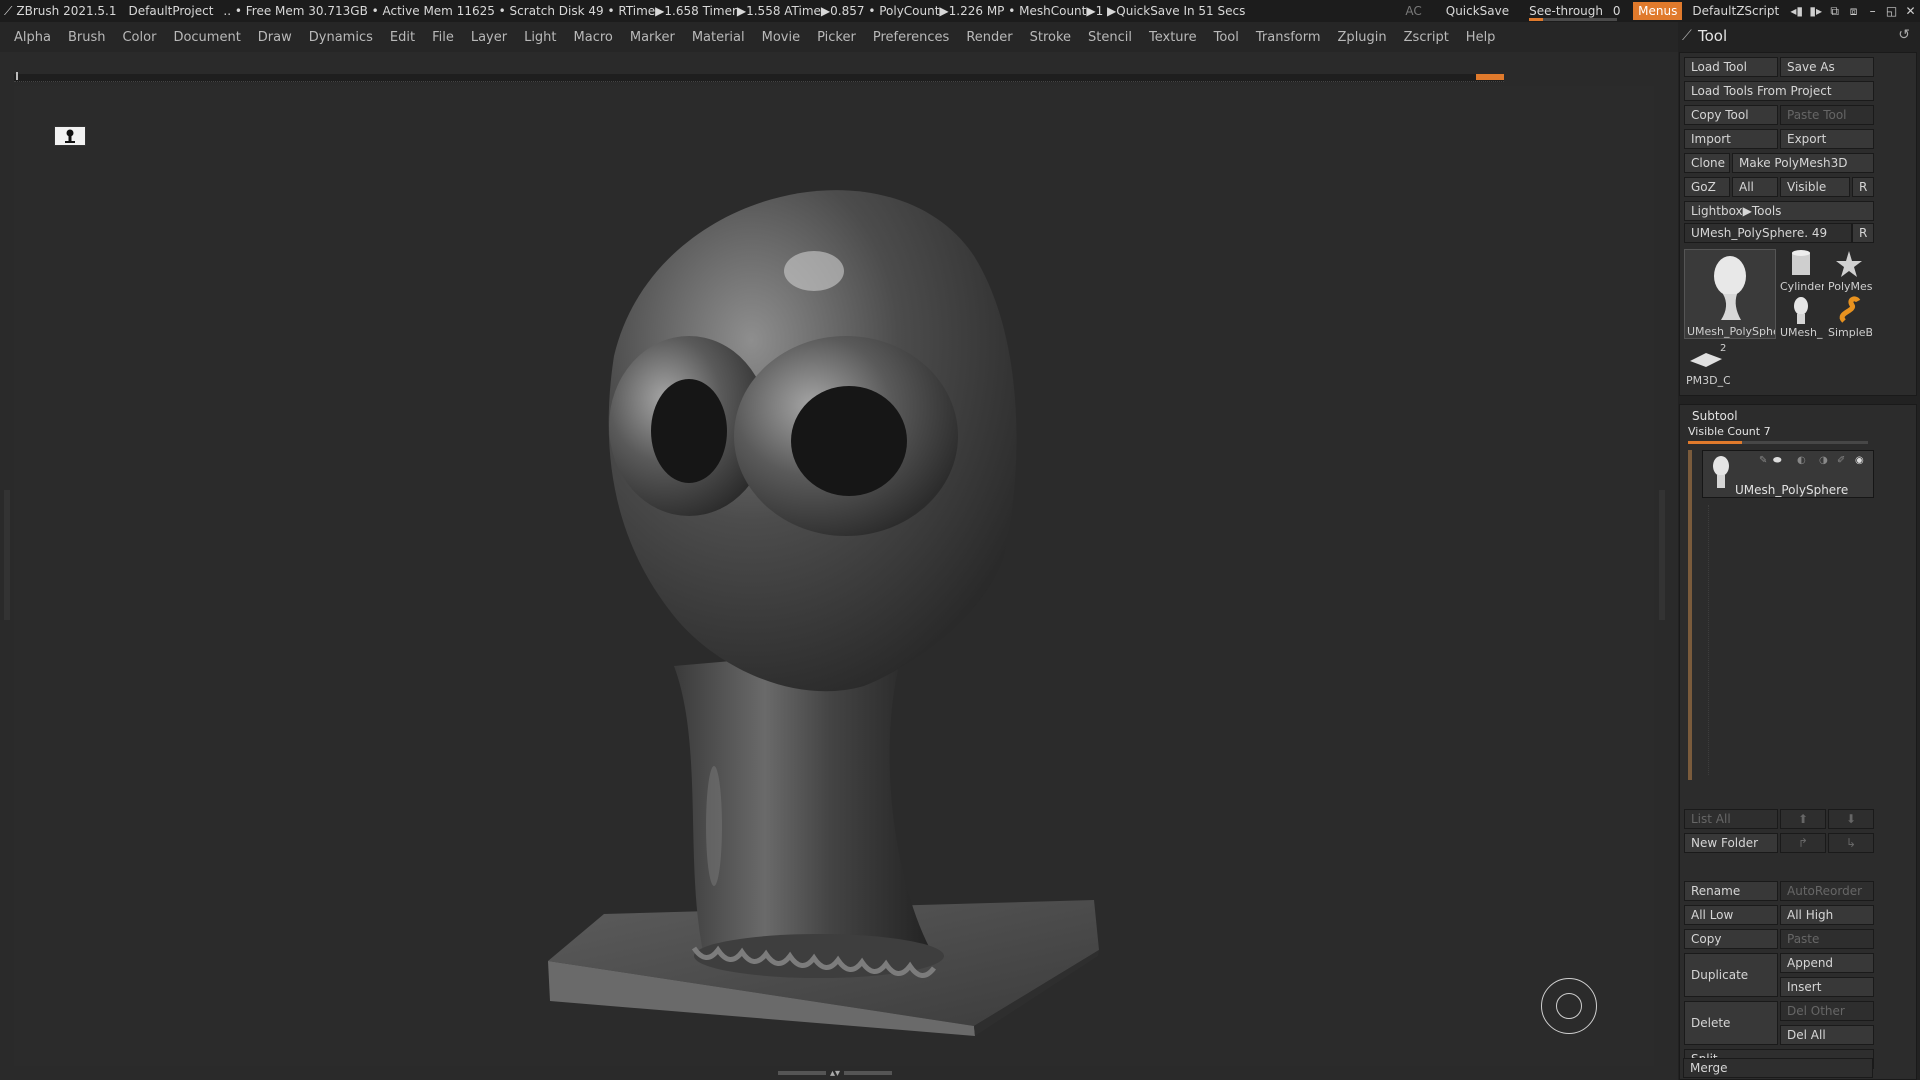 This screenshot has width=1920, height=1080. Describe the element at coordinates (1827, 915) in the screenshot. I see `all-high-button: All High` at that location.